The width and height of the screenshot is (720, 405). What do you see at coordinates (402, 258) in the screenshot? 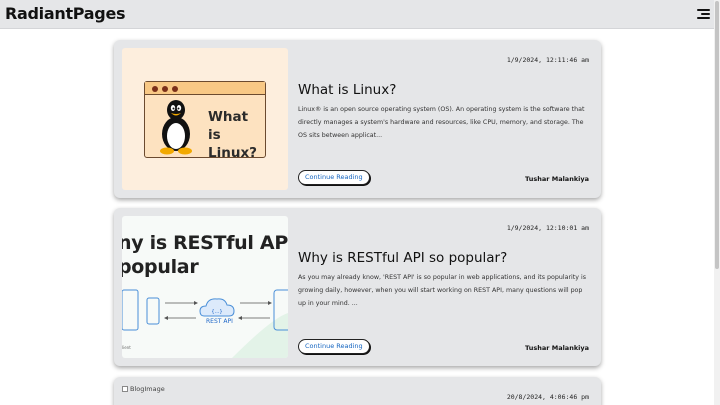
I see `post-title: Why is RESTful API so popular?` at bounding box center [402, 258].